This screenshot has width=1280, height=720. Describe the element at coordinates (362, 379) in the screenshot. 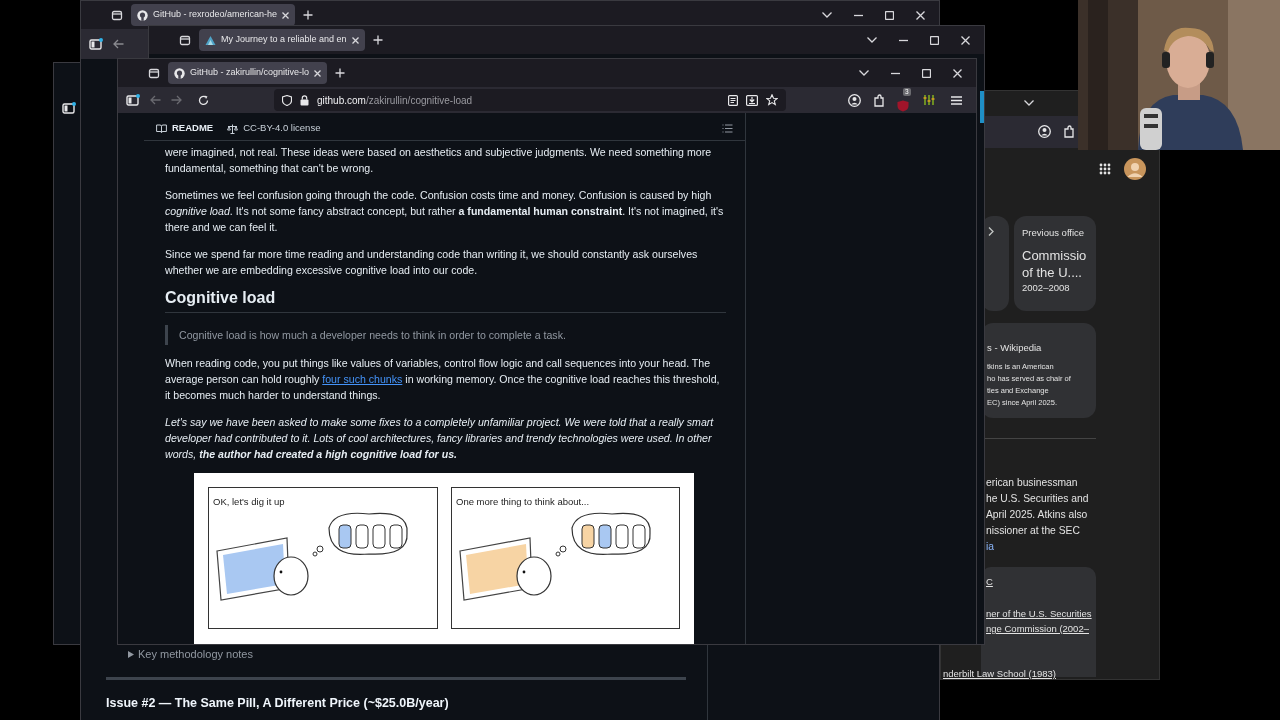

I see `text-link: four such chunks` at that location.